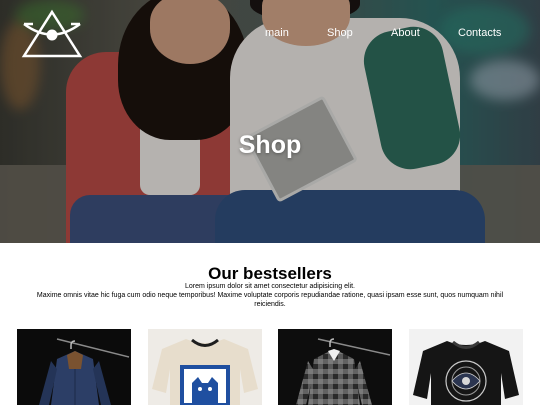  I want to click on main-navigation: main Shop About Contacts, so click(270, 34).